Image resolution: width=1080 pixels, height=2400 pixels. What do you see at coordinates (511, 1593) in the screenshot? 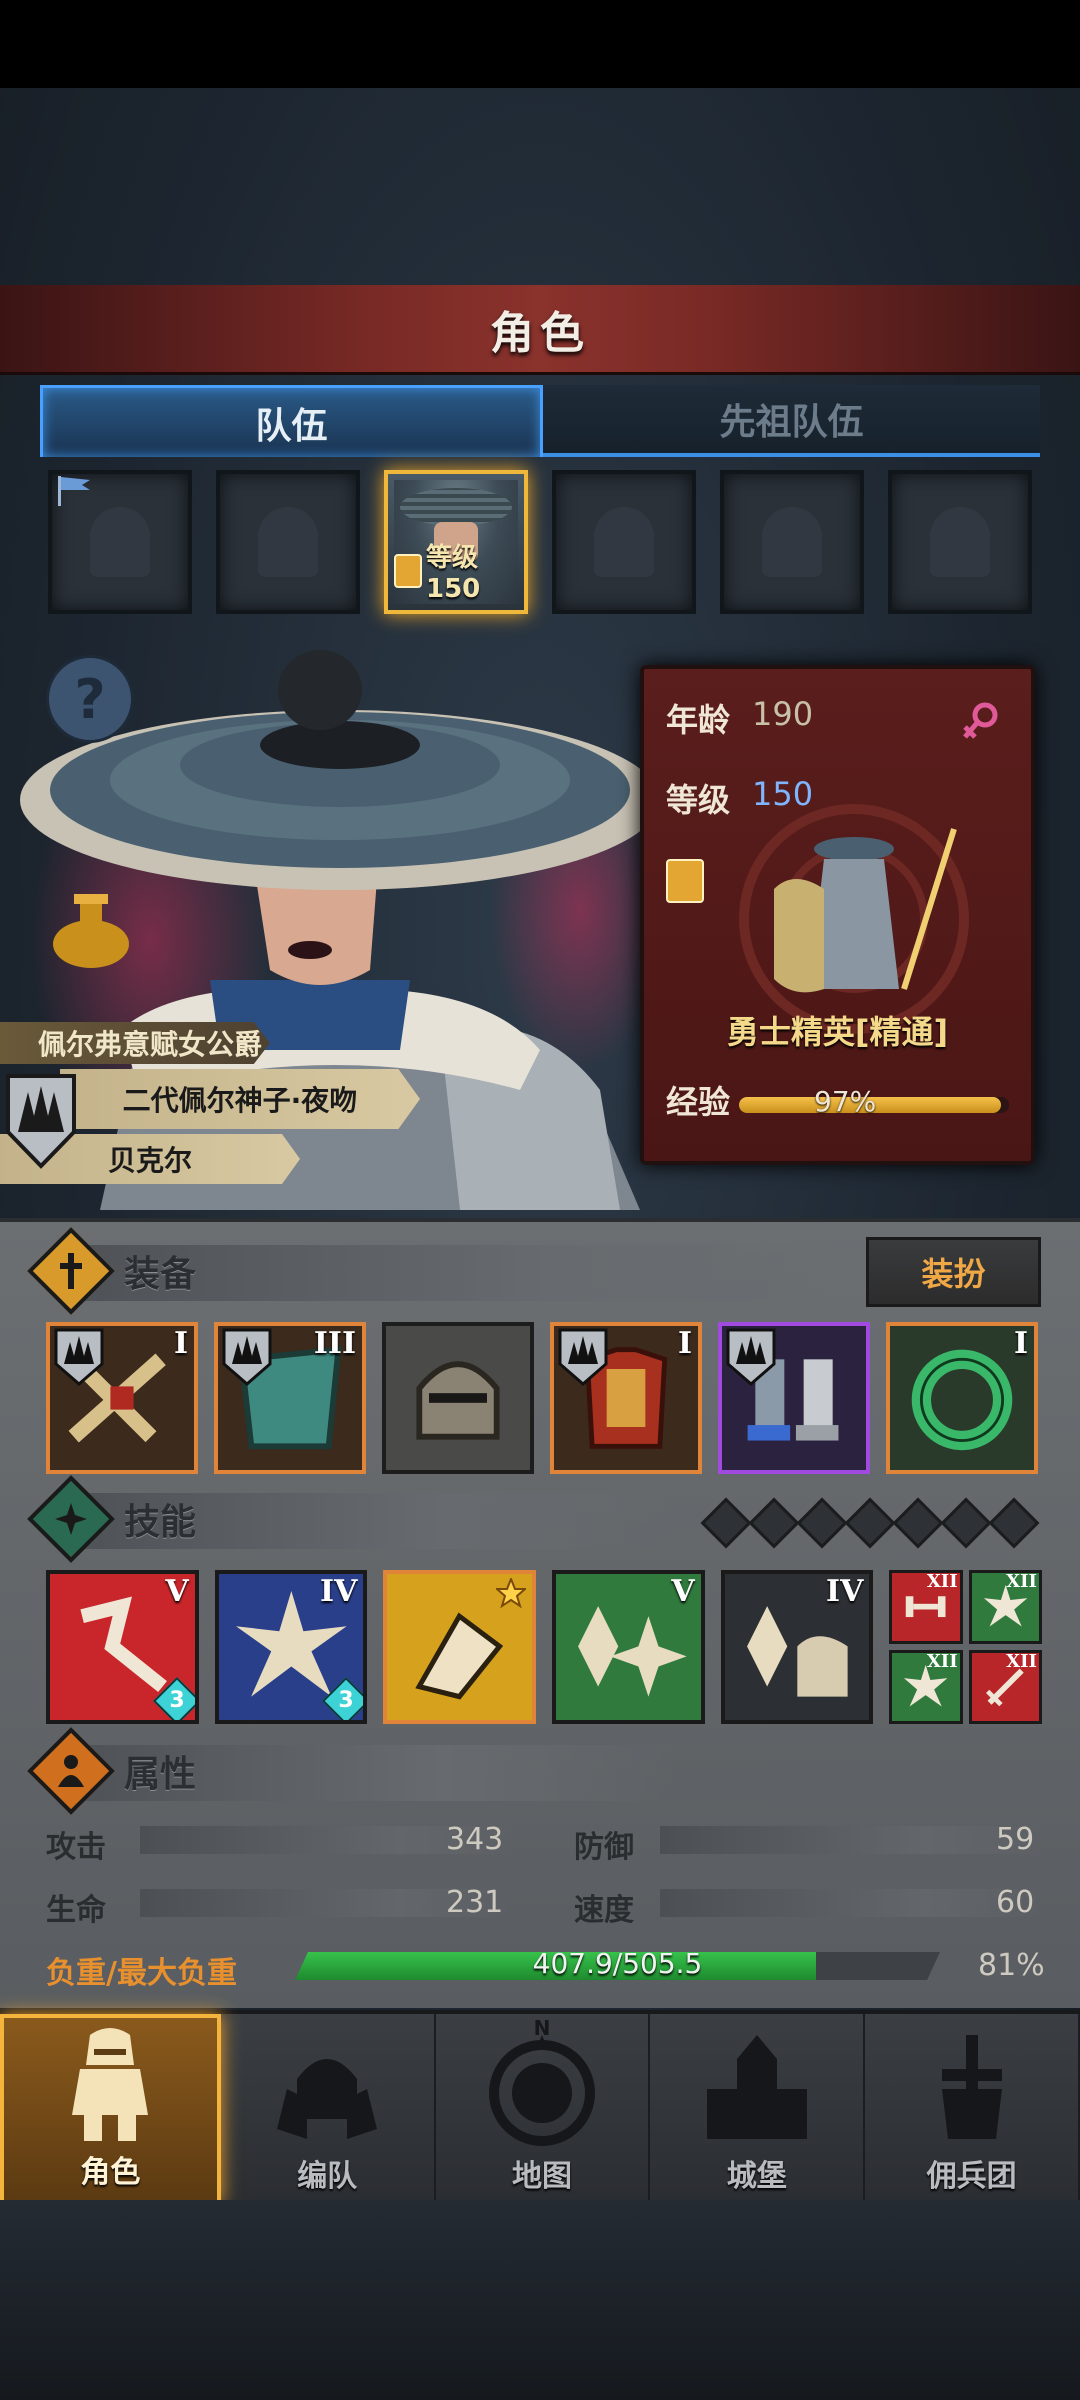
I see `star-icon` at bounding box center [511, 1593].